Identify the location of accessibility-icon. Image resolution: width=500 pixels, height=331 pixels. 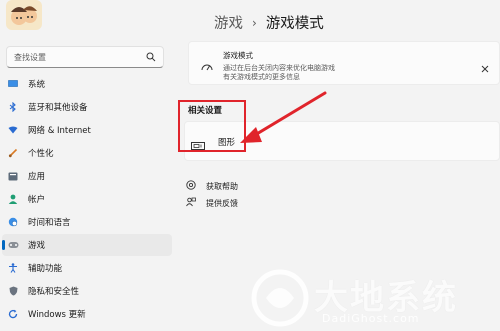
(13, 268).